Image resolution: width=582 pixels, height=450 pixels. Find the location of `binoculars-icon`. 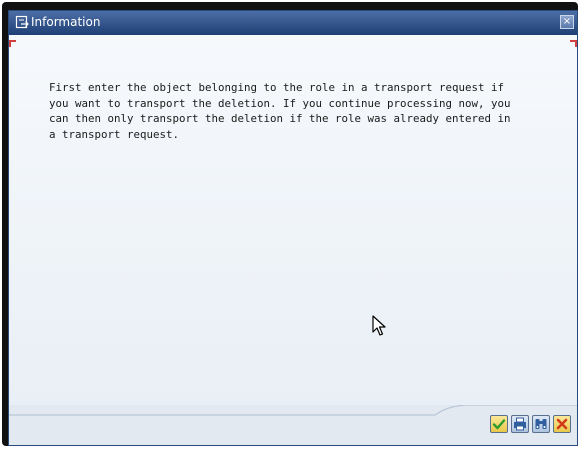

binoculars-icon is located at coordinates (541, 424).